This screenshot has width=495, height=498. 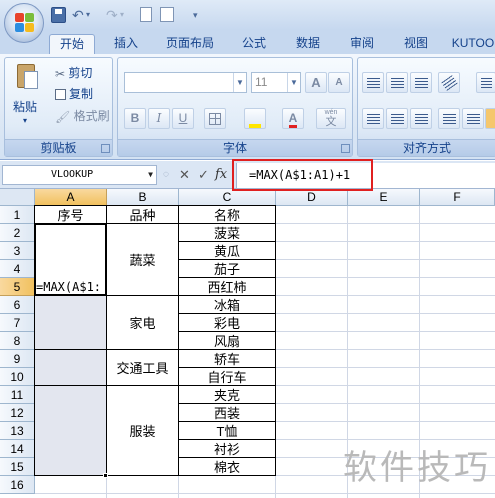 What do you see at coordinates (190, 44) in the screenshot?
I see `tab-page-layout: 页面布局` at bounding box center [190, 44].